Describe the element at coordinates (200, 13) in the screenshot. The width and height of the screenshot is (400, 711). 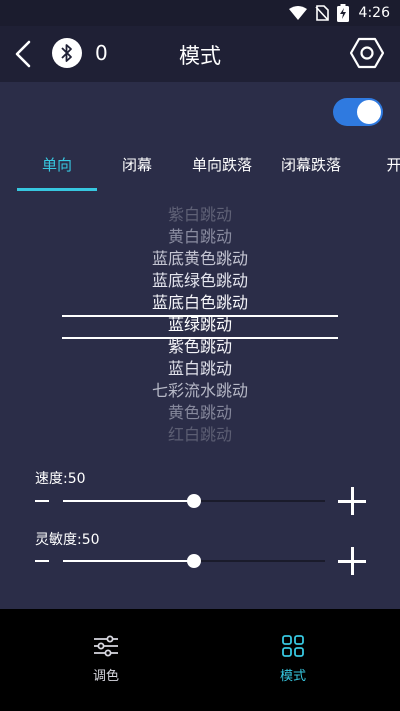
I see `status-bar: 4:26` at that location.